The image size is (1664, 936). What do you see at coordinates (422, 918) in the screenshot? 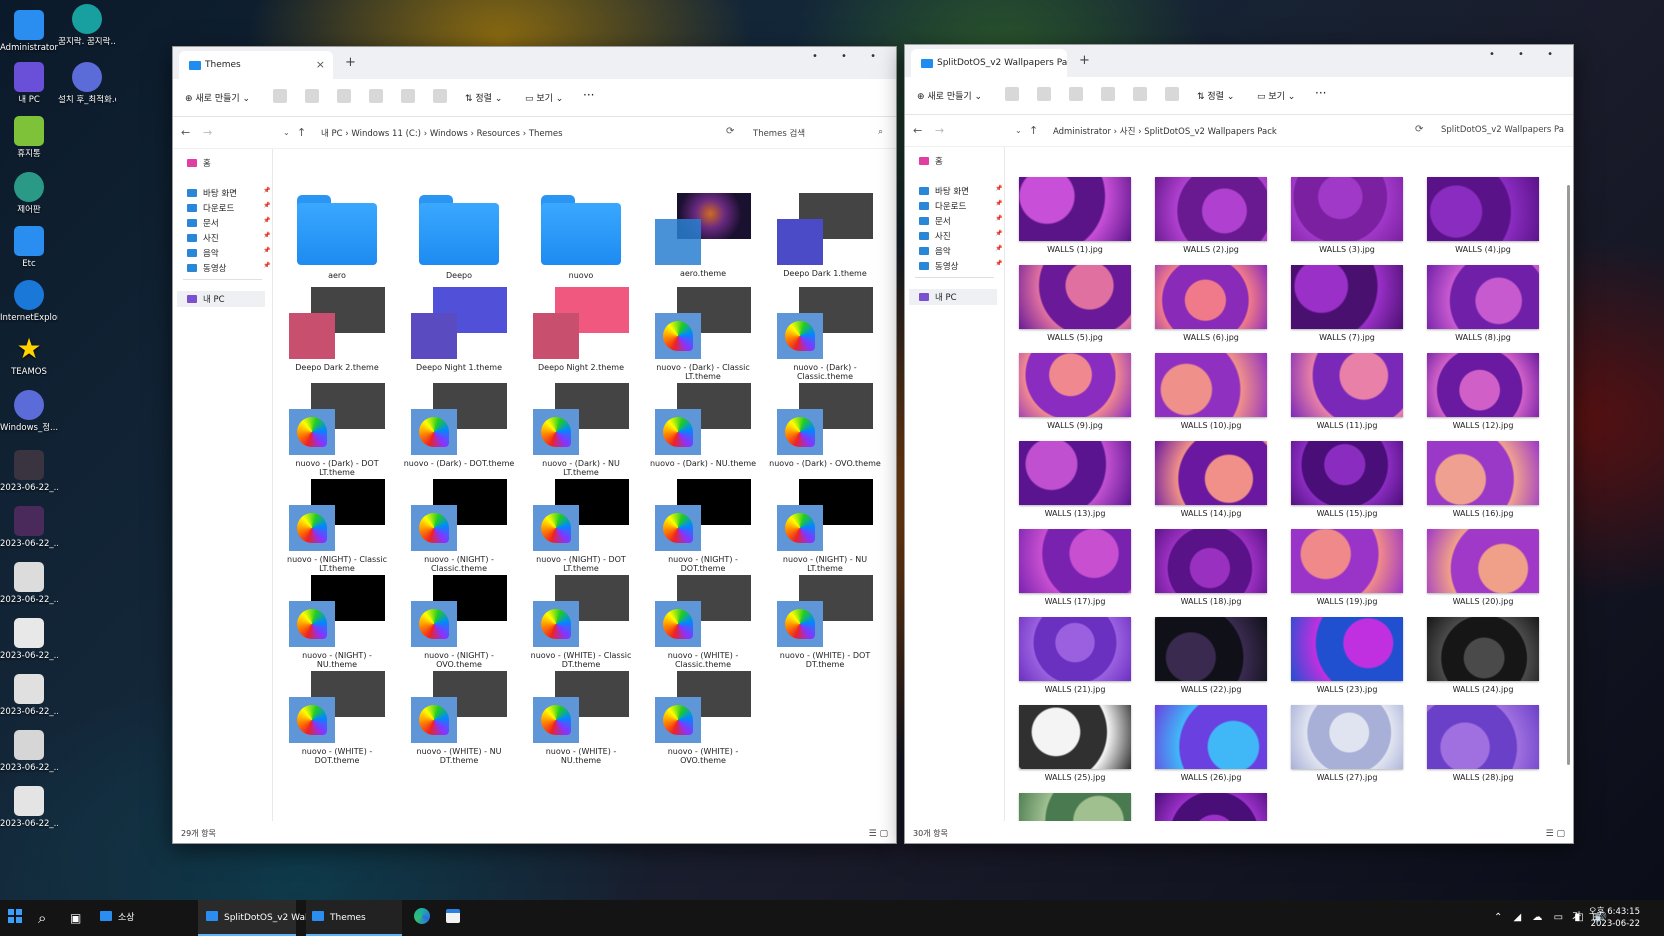
I see `edge-icon` at bounding box center [422, 918].